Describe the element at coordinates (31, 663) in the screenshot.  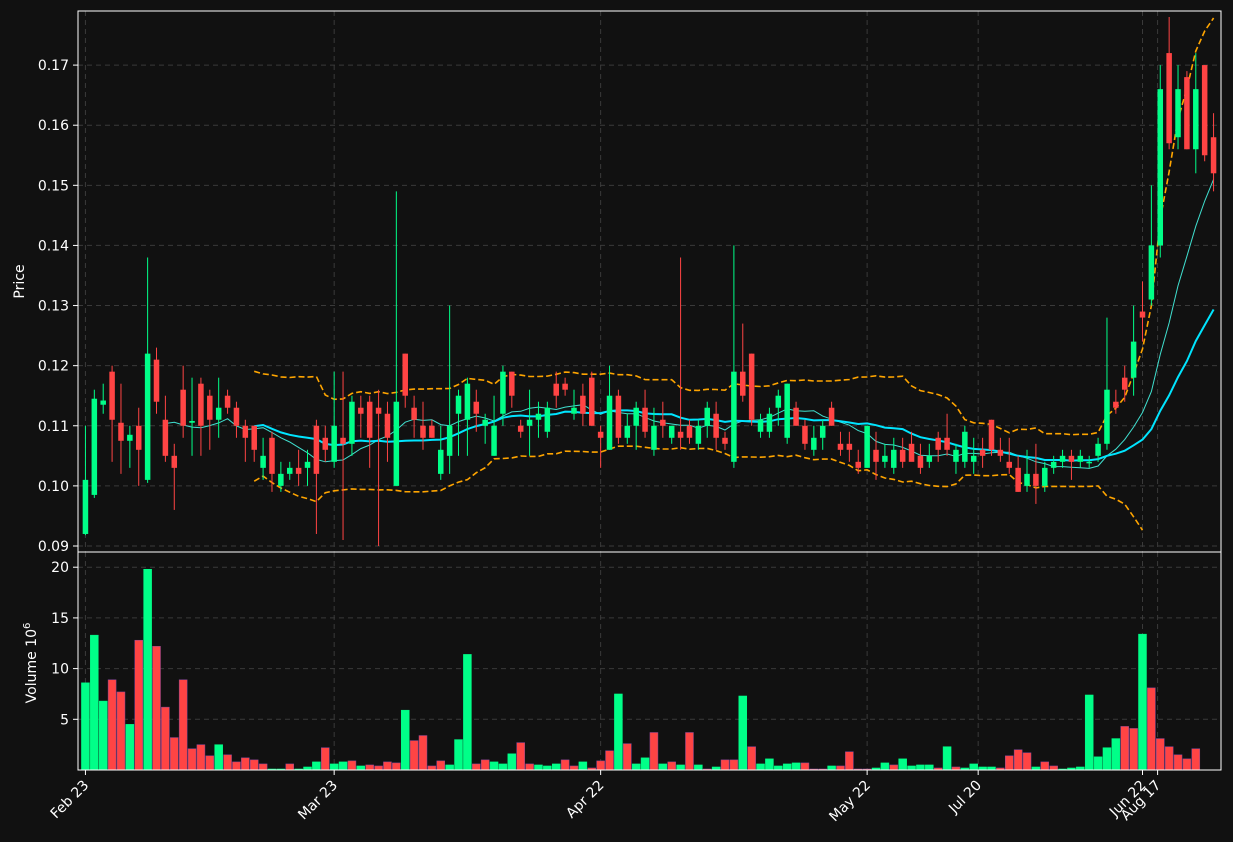
I see `volume-axis-title: Volume 106` at that location.